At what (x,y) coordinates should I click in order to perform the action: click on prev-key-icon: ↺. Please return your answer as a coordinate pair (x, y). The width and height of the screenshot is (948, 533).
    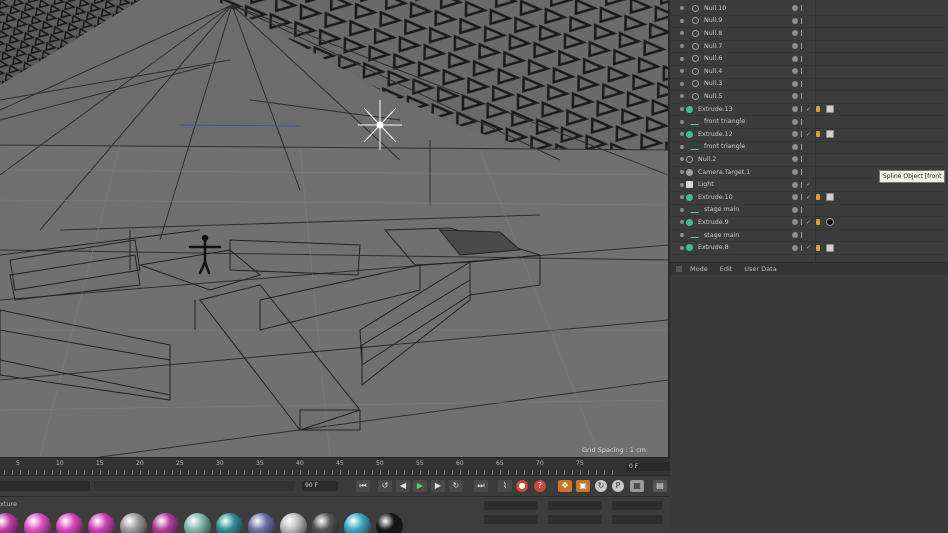
    Looking at the image, I should click on (385, 486).